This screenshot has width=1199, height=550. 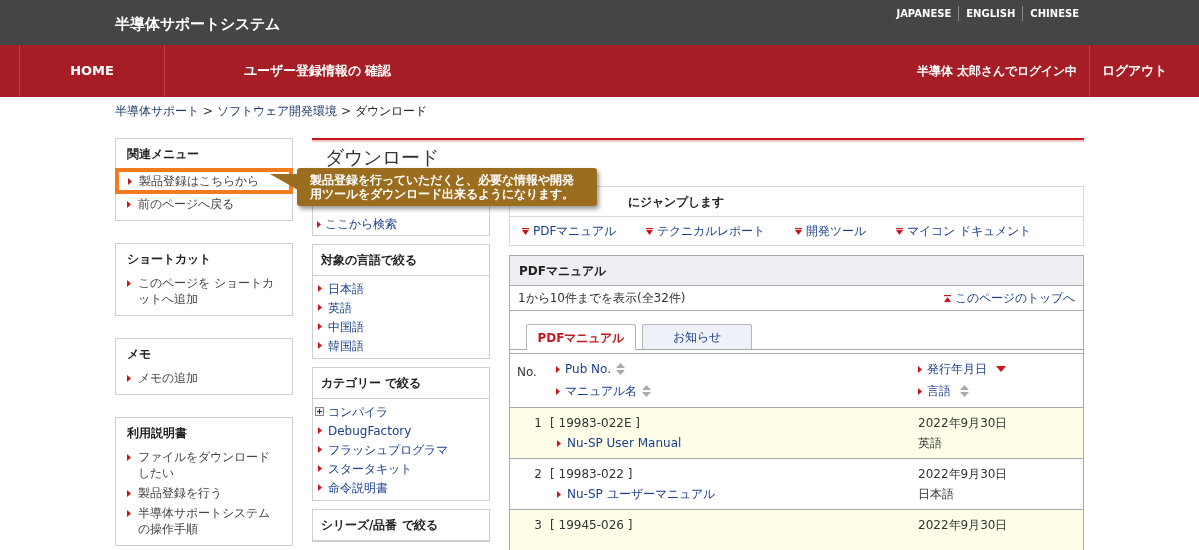 What do you see at coordinates (957, 369) in the screenshot?
I see `column-header: 発行年月日` at bounding box center [957, 369].